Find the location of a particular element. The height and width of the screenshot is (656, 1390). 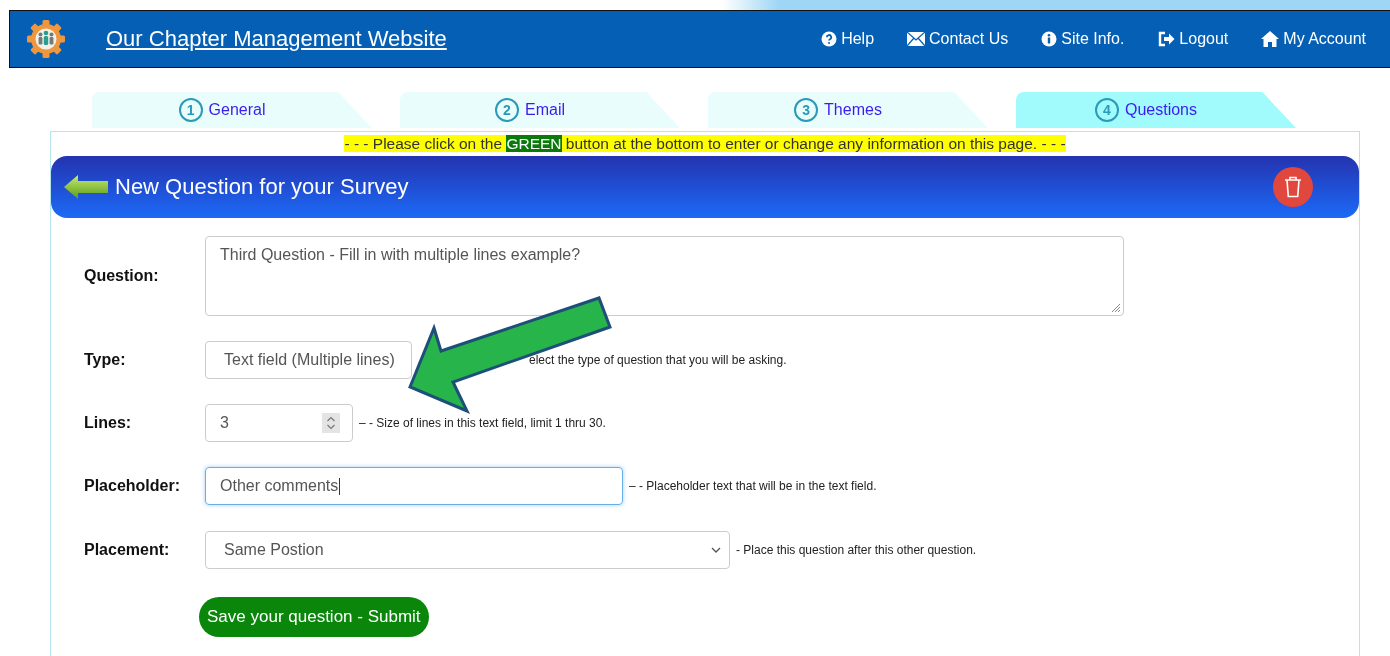

help-icon is located at coordinates (829, 39).